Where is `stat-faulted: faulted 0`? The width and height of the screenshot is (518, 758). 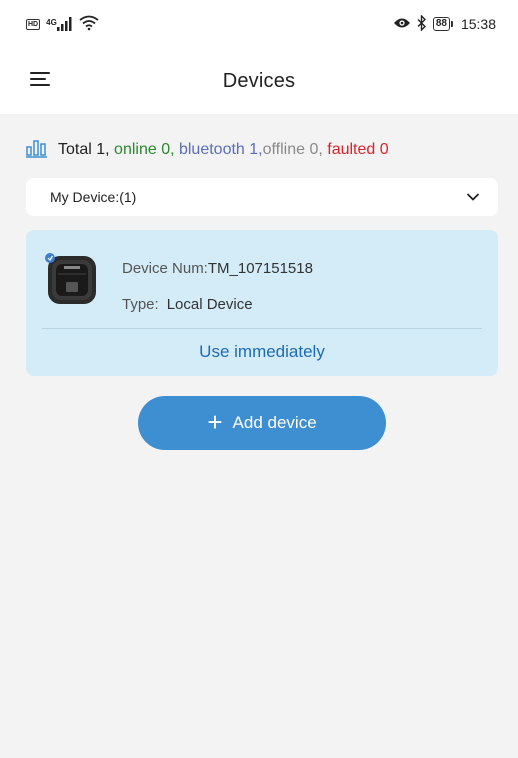
stat-faulted: faulted 0 is located at coordinates (355, 149).